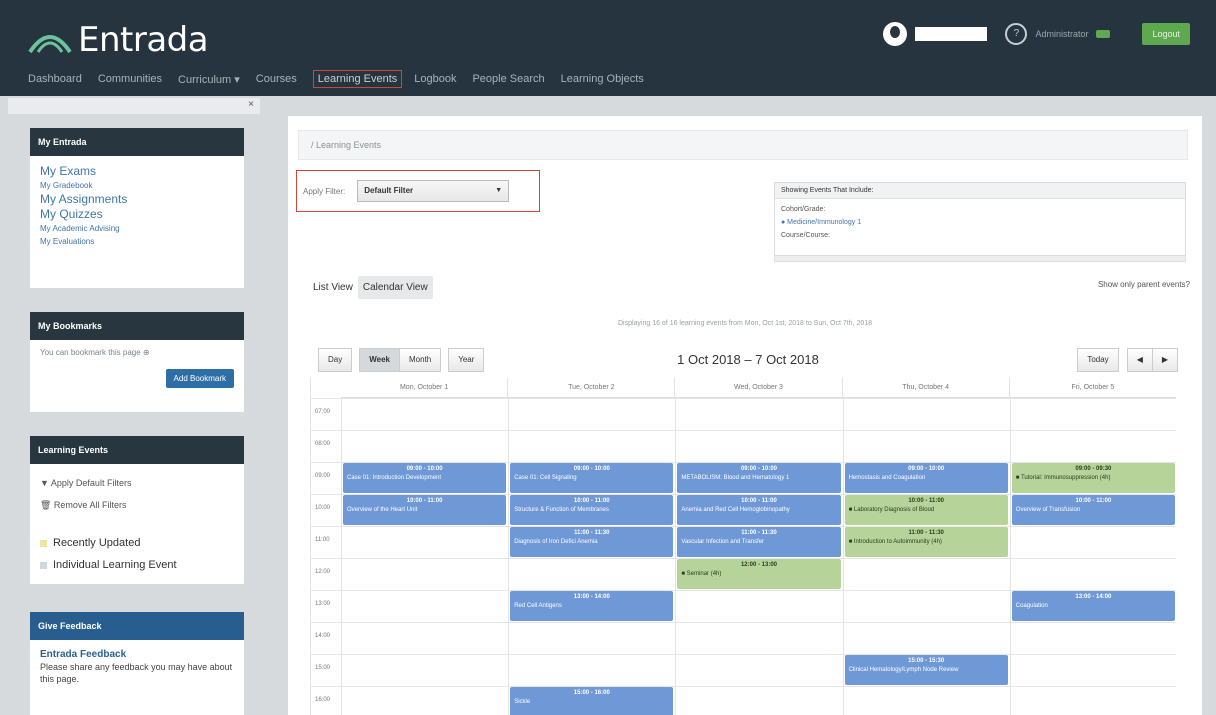  I want to click on parent-events-checkbox: Show only parent events?, so click(1144, 284).